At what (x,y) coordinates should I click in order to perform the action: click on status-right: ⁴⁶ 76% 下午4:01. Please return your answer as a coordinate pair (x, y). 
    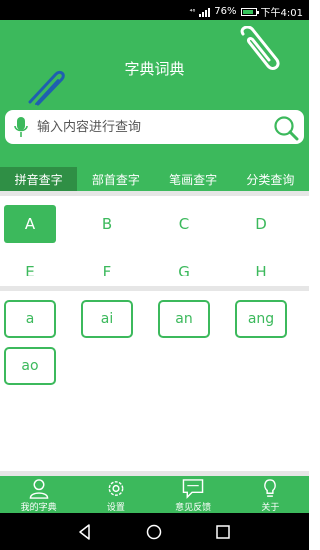
    Looking at the image, I should click on (246, 11).